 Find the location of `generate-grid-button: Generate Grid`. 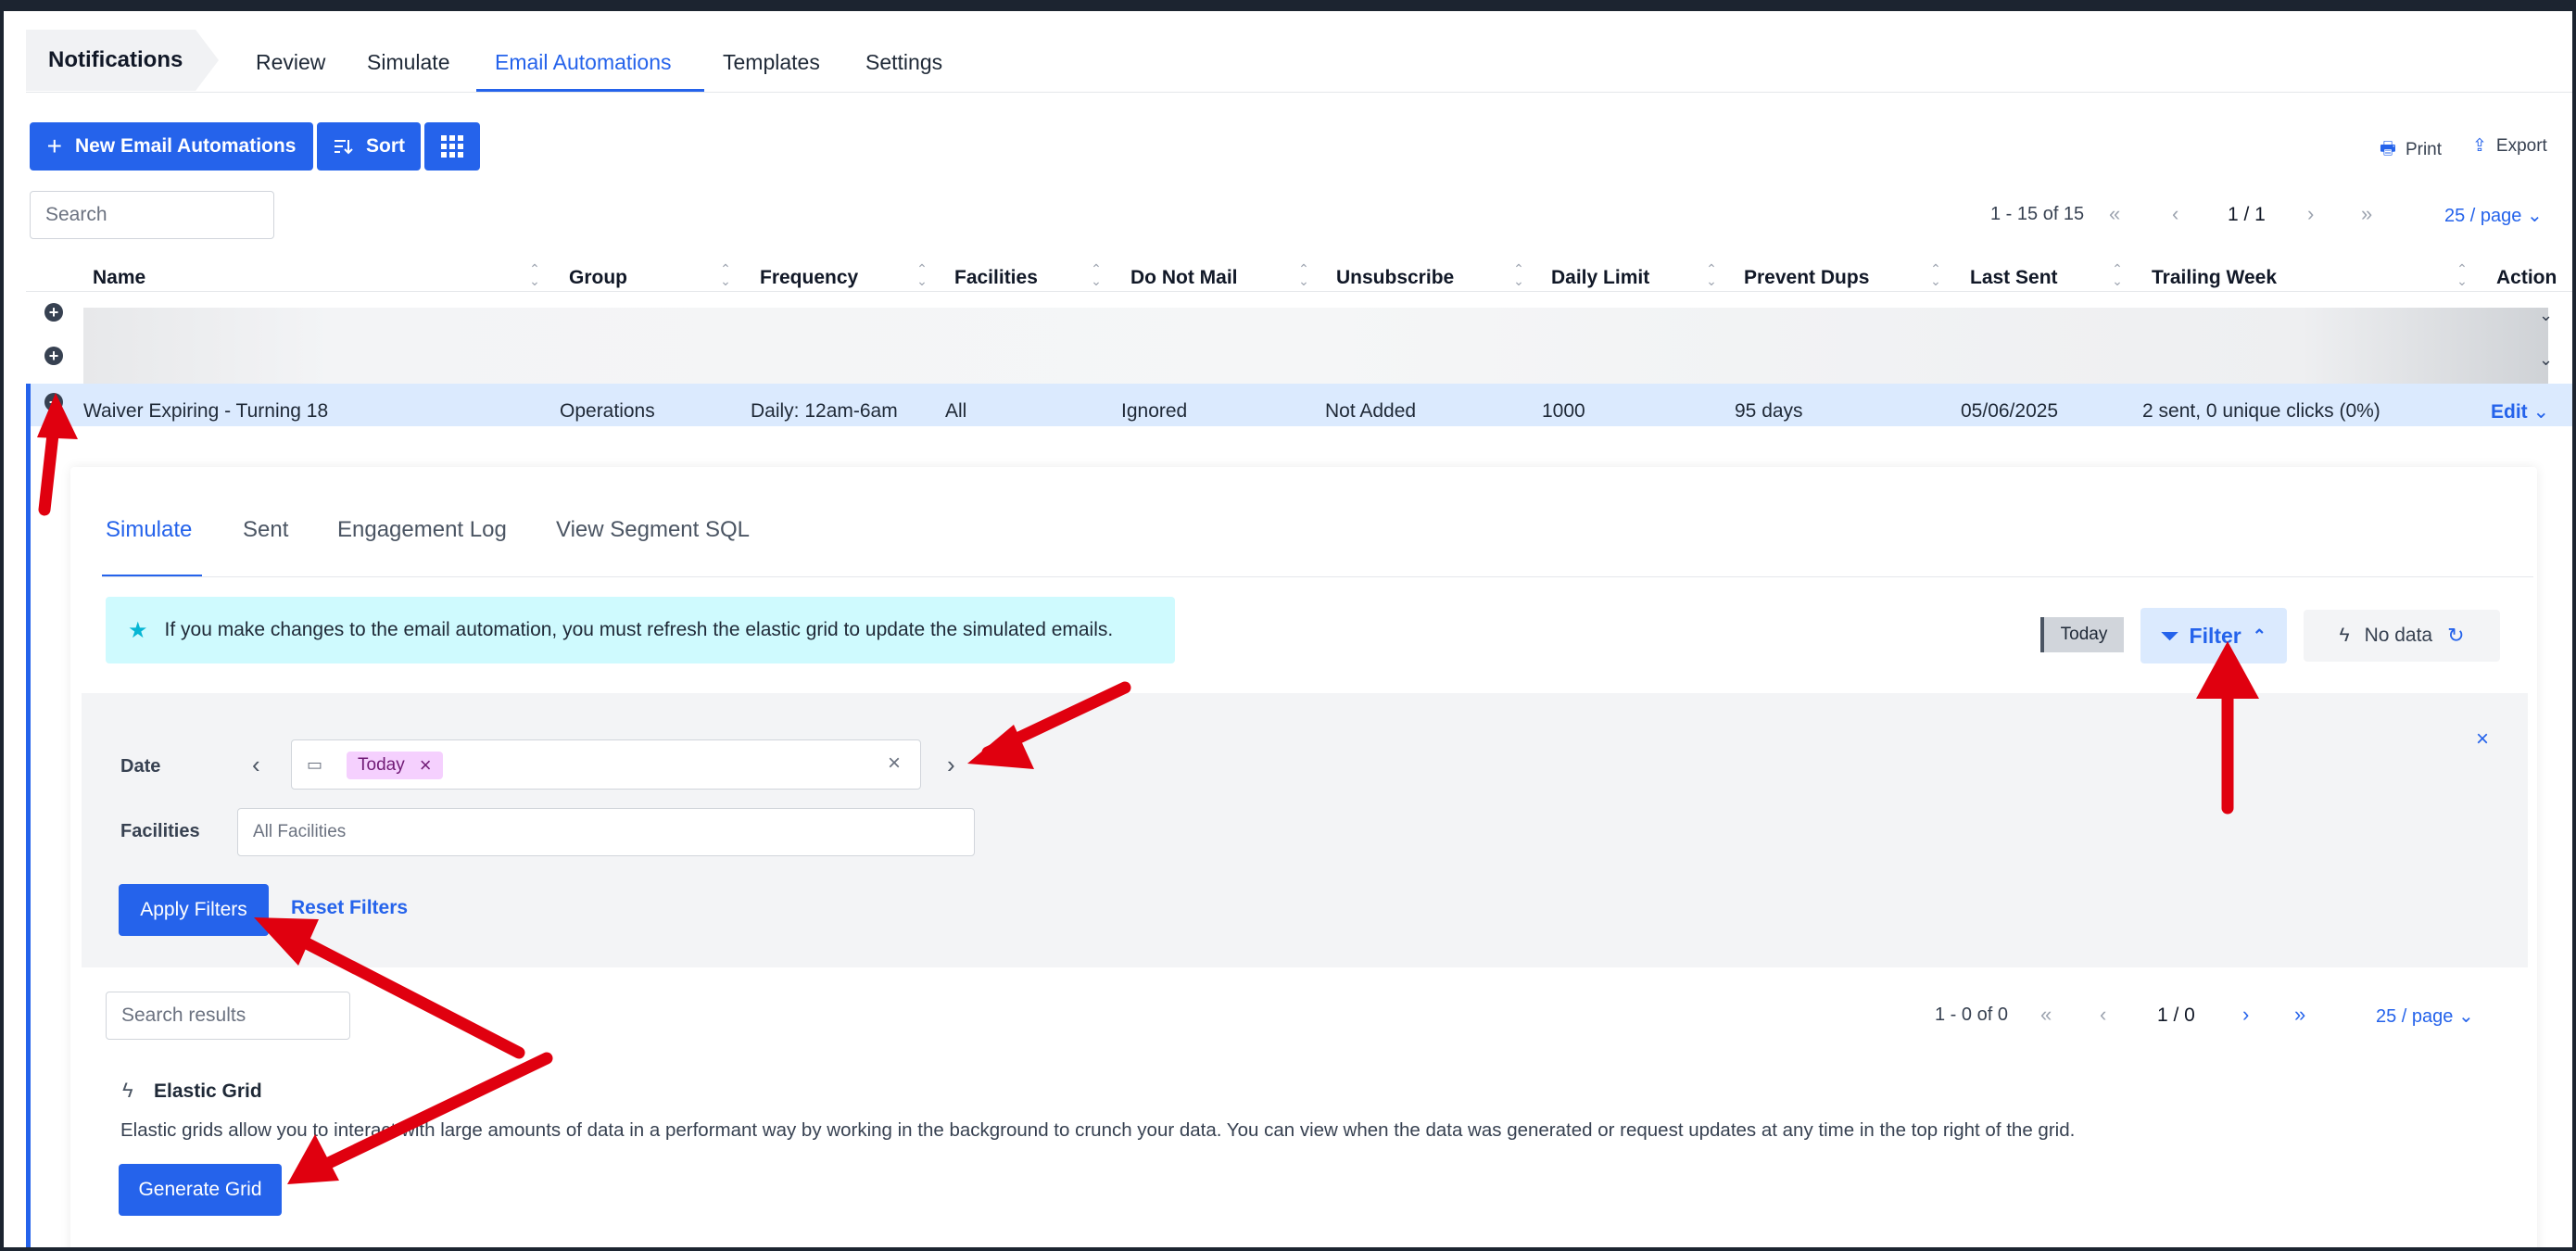

generate-grid-button: Generate Grid is located at coordinates (200, 1190).